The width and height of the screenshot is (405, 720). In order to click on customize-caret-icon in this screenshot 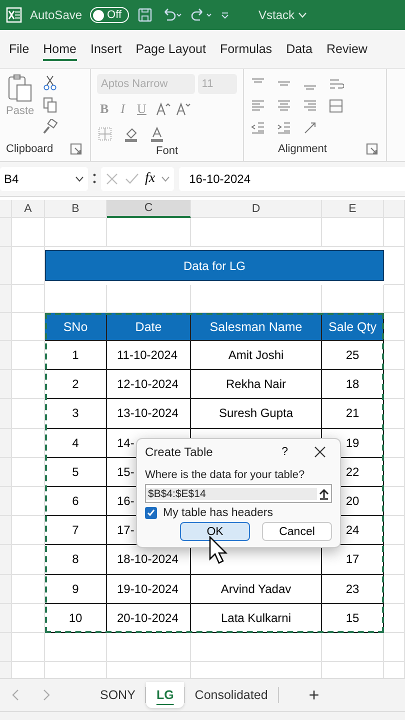, I will do `click(224, 15)`.